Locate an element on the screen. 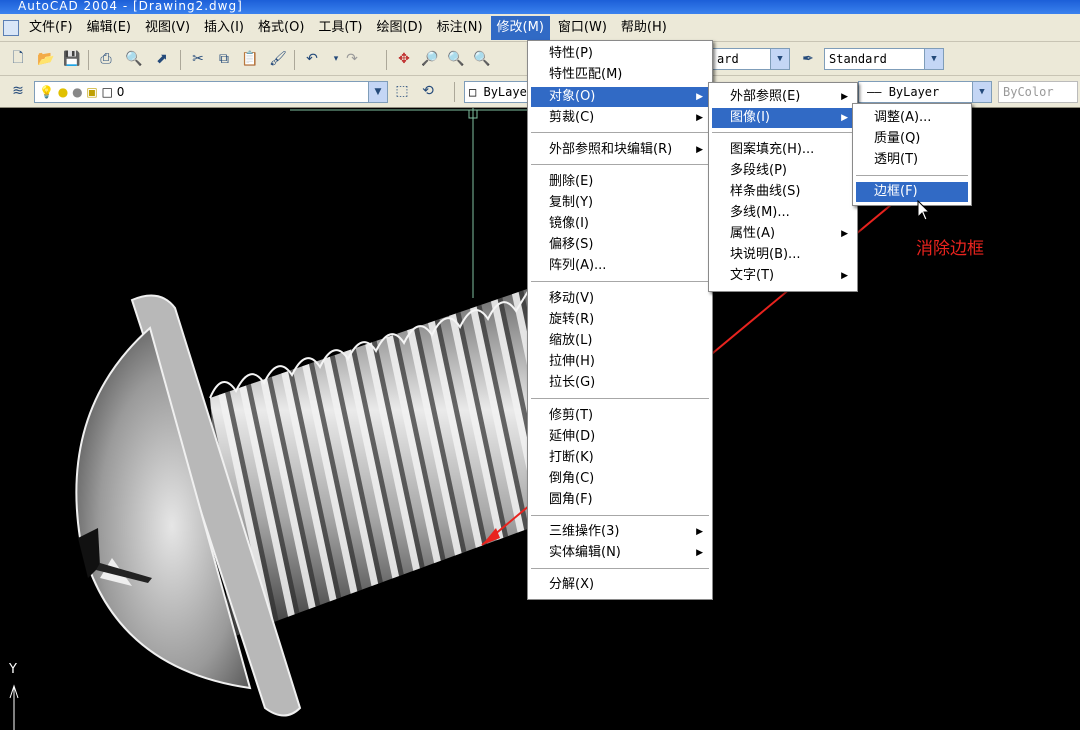  new-file-icon: 🗋 is located at coordinates (18, 59).